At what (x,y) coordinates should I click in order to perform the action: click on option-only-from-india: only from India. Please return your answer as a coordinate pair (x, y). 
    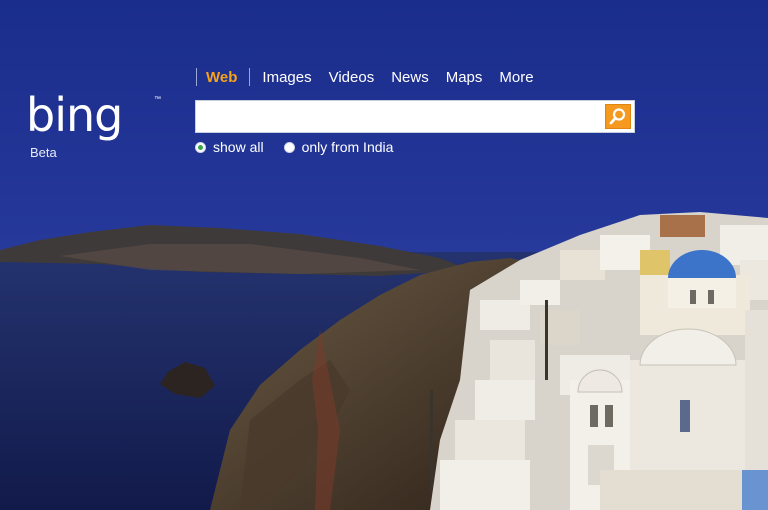
    Looking at the image, I should click on (338, 147).